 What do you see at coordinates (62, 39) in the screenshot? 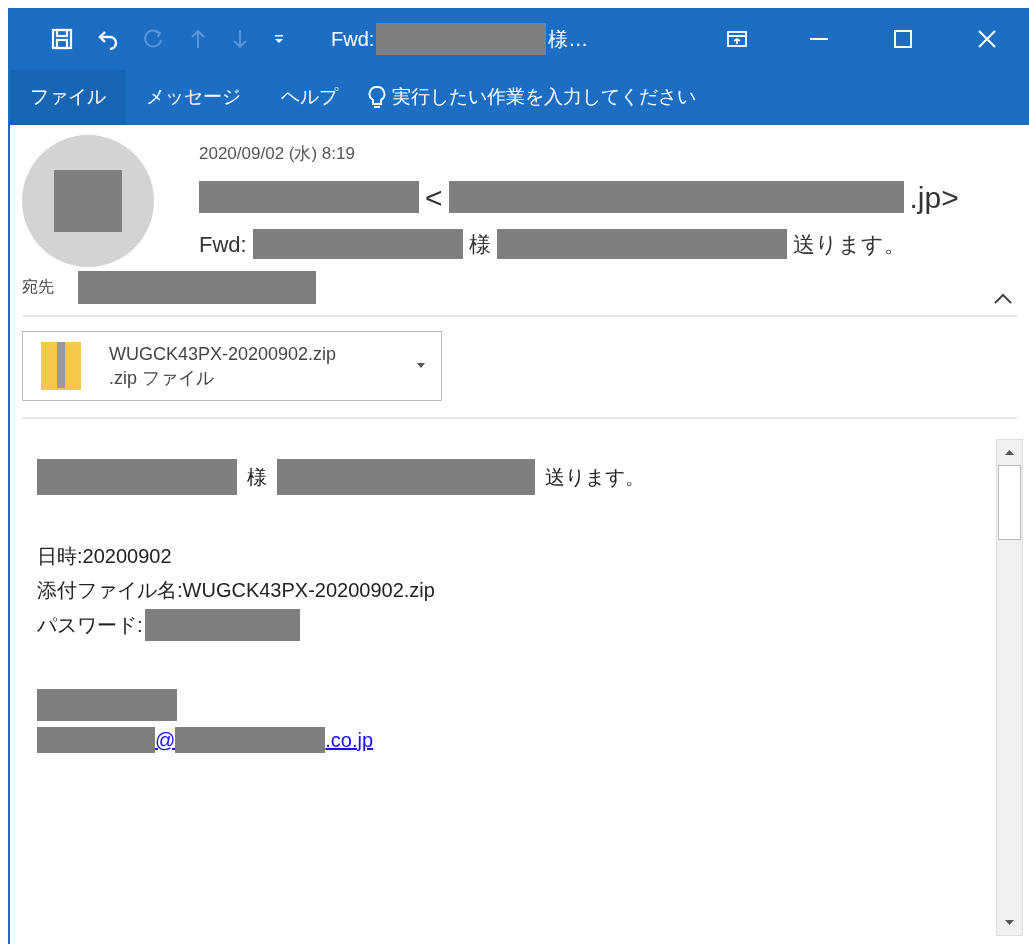
I see `save-icon` at bounding box center [62, 39].